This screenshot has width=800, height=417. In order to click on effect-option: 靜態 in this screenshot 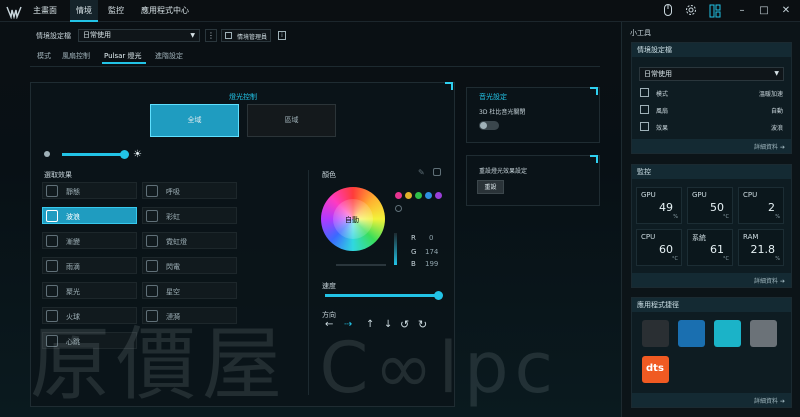, I will do `click(89, 190)`.